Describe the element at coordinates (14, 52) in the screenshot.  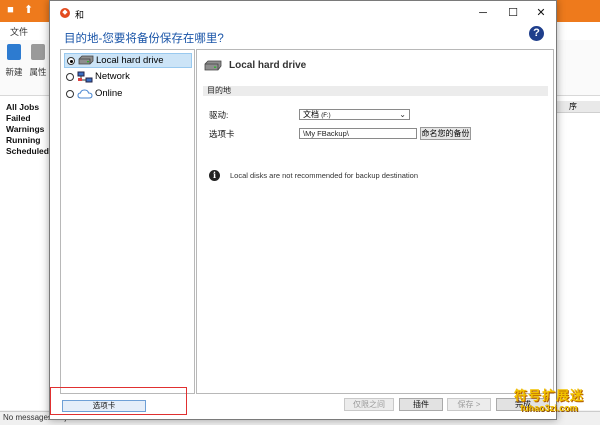
I see `new-document-icon` at that location.